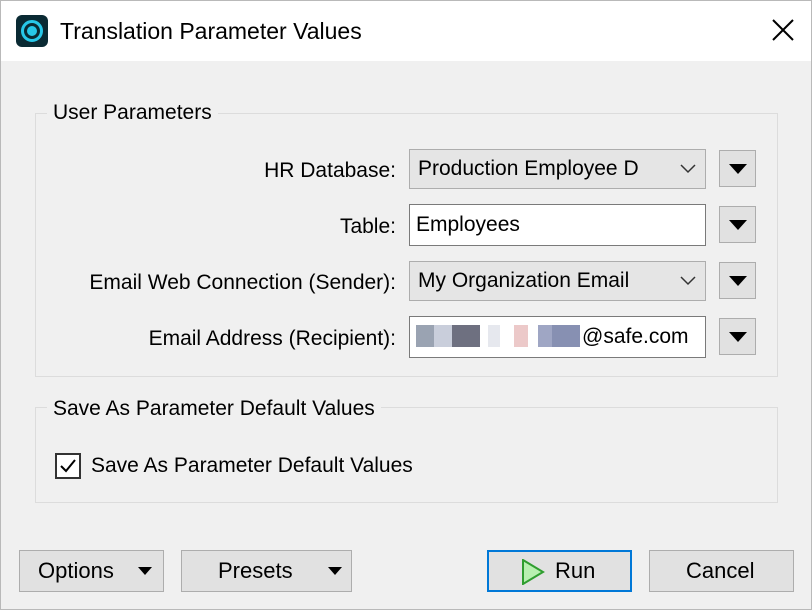  I want to click on close-icon, so click(783, 30).